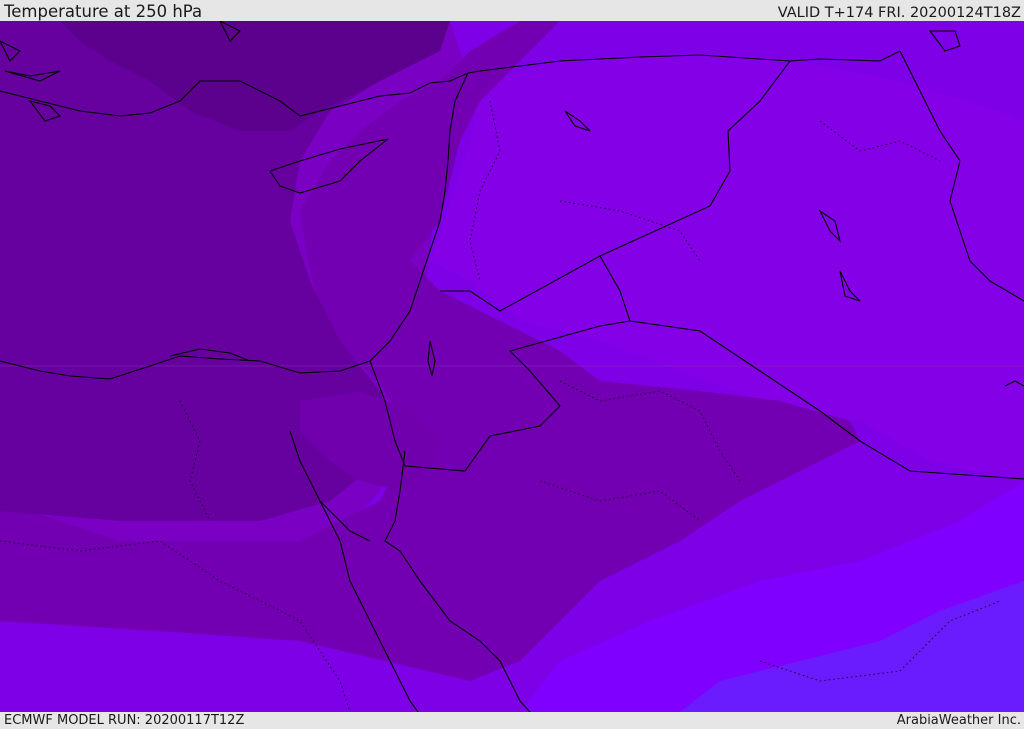 This screenshot has height=729, width=1024. I want to click on credit: ArabiaWeather Inc., so click(958, 720).